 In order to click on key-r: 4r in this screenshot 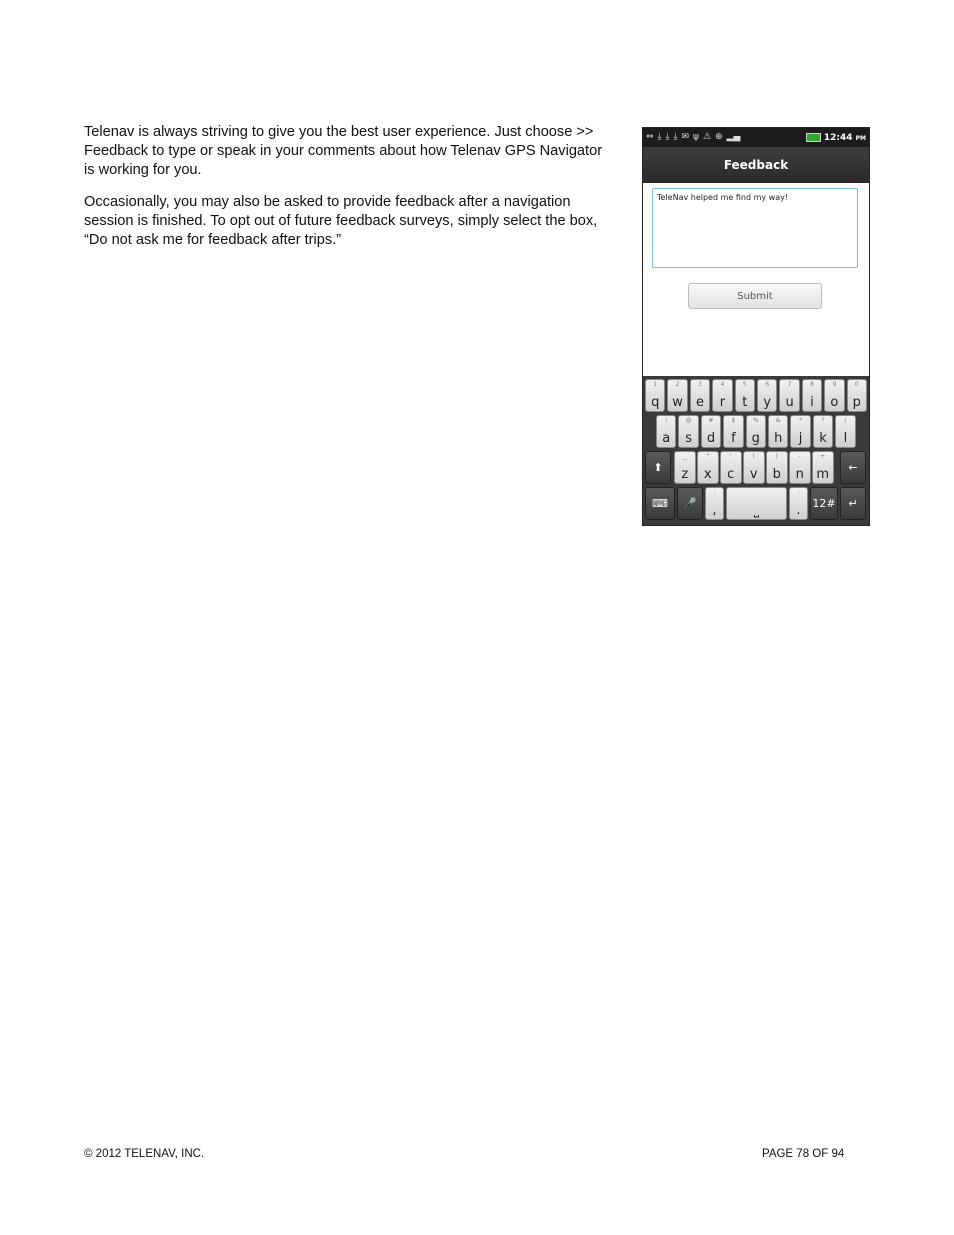, I will do `click(722, 395)`.